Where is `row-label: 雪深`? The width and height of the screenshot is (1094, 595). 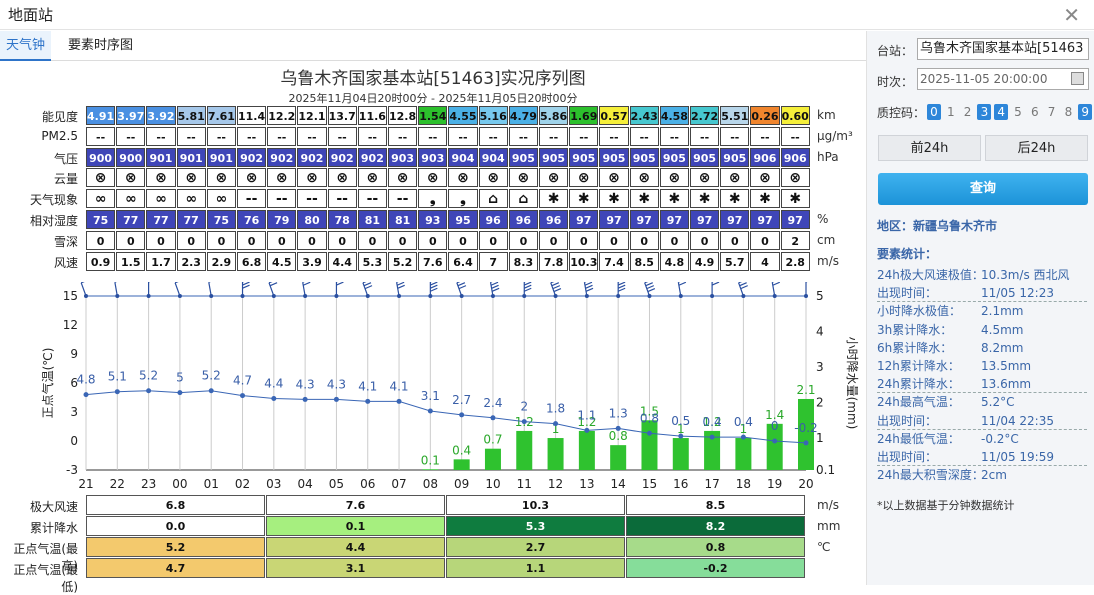
row-label: 雪深 is located at coordinates (39, 241).